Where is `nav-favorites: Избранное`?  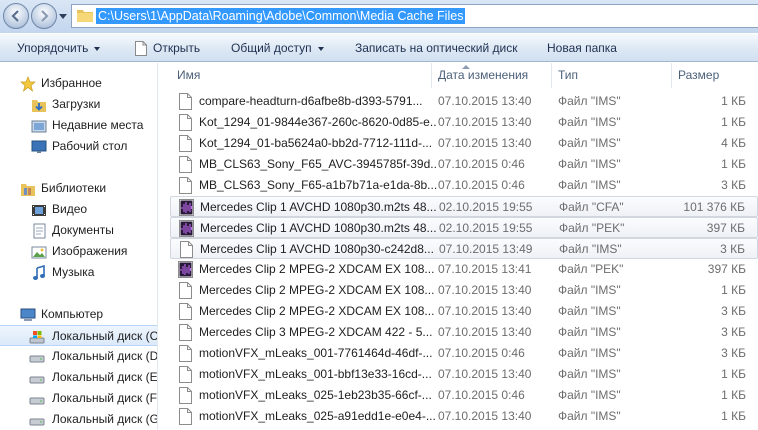 nav-favorites: Избранное is located at coordinates (78, 83).